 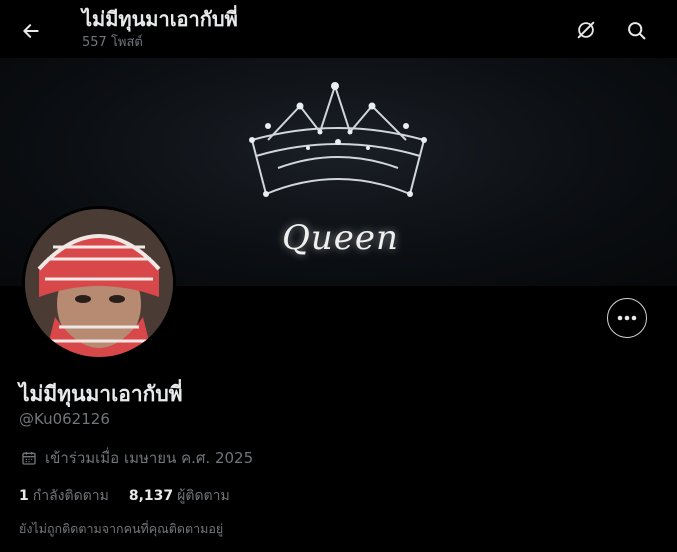 What do you see at coordinates (340, 238) in the screenshot?
I see `banner-text: Queen` at bounding box center [340, 238].